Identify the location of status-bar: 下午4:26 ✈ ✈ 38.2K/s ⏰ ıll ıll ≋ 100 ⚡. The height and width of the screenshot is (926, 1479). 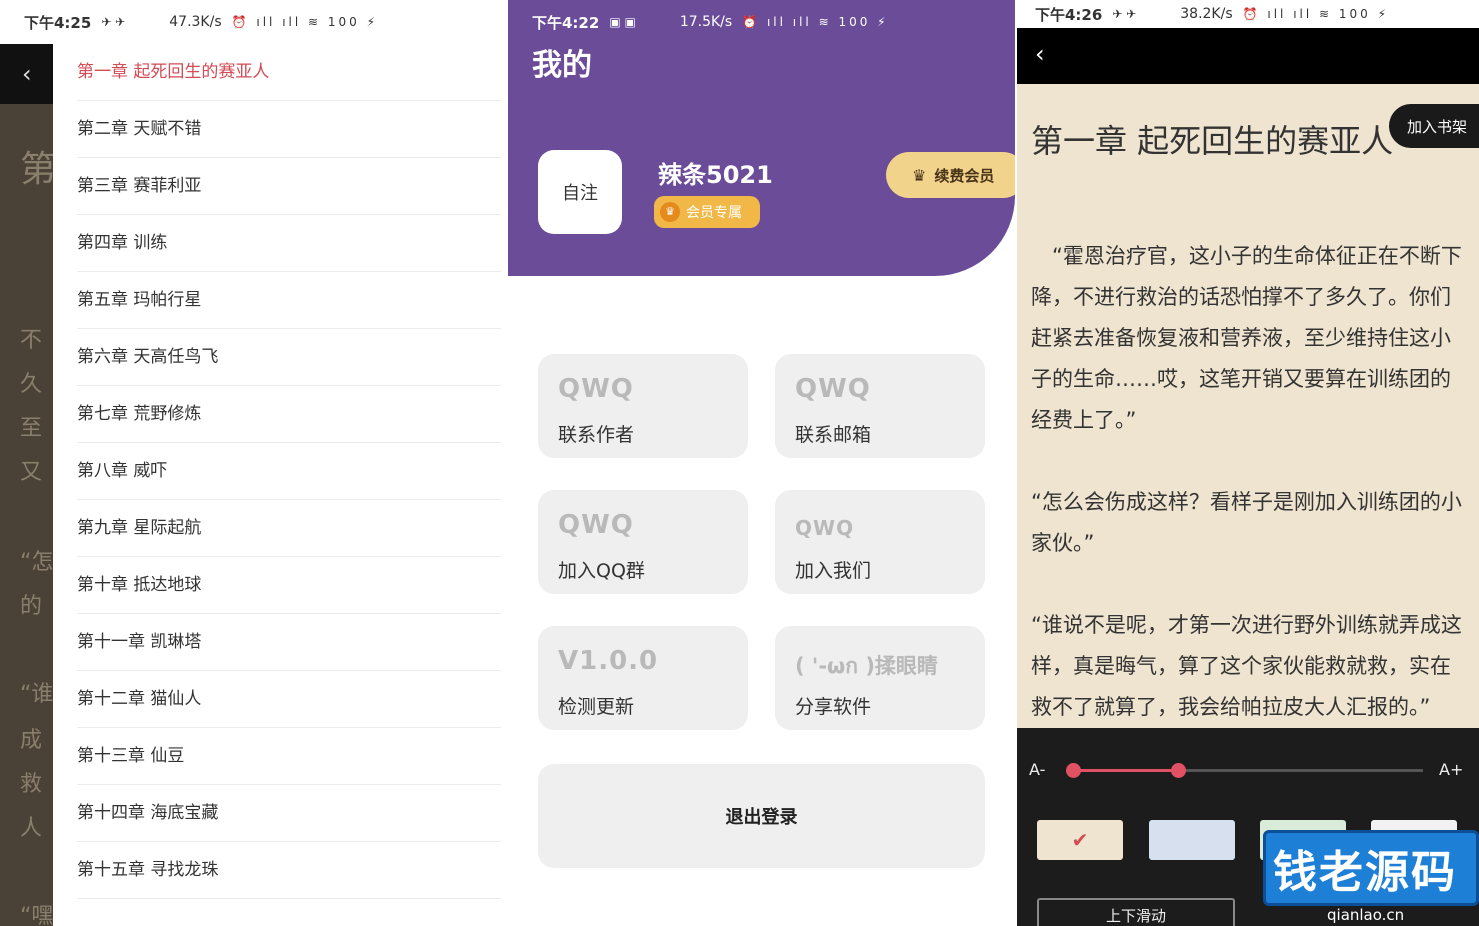
(1248, 14).